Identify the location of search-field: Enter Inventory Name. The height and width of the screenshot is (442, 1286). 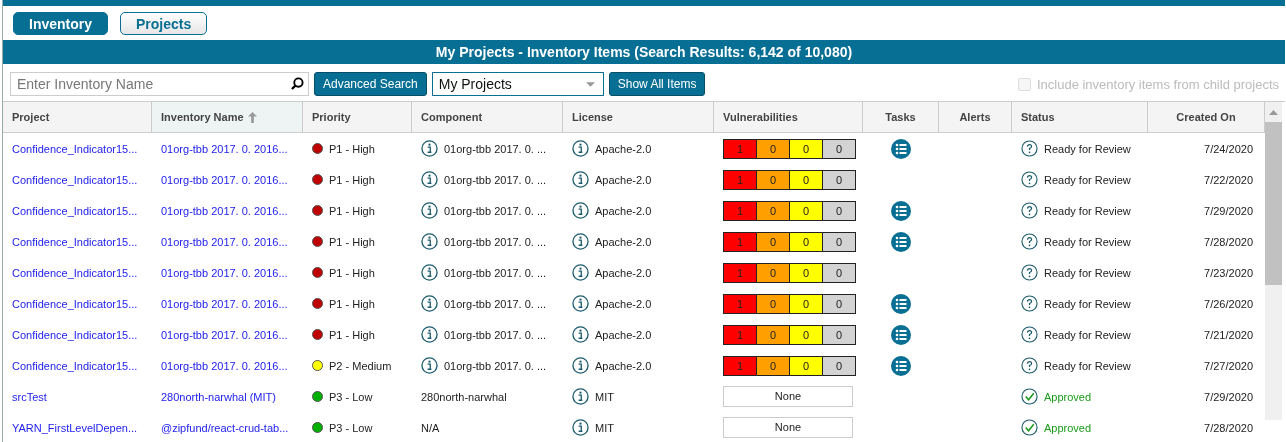
(159, 84).